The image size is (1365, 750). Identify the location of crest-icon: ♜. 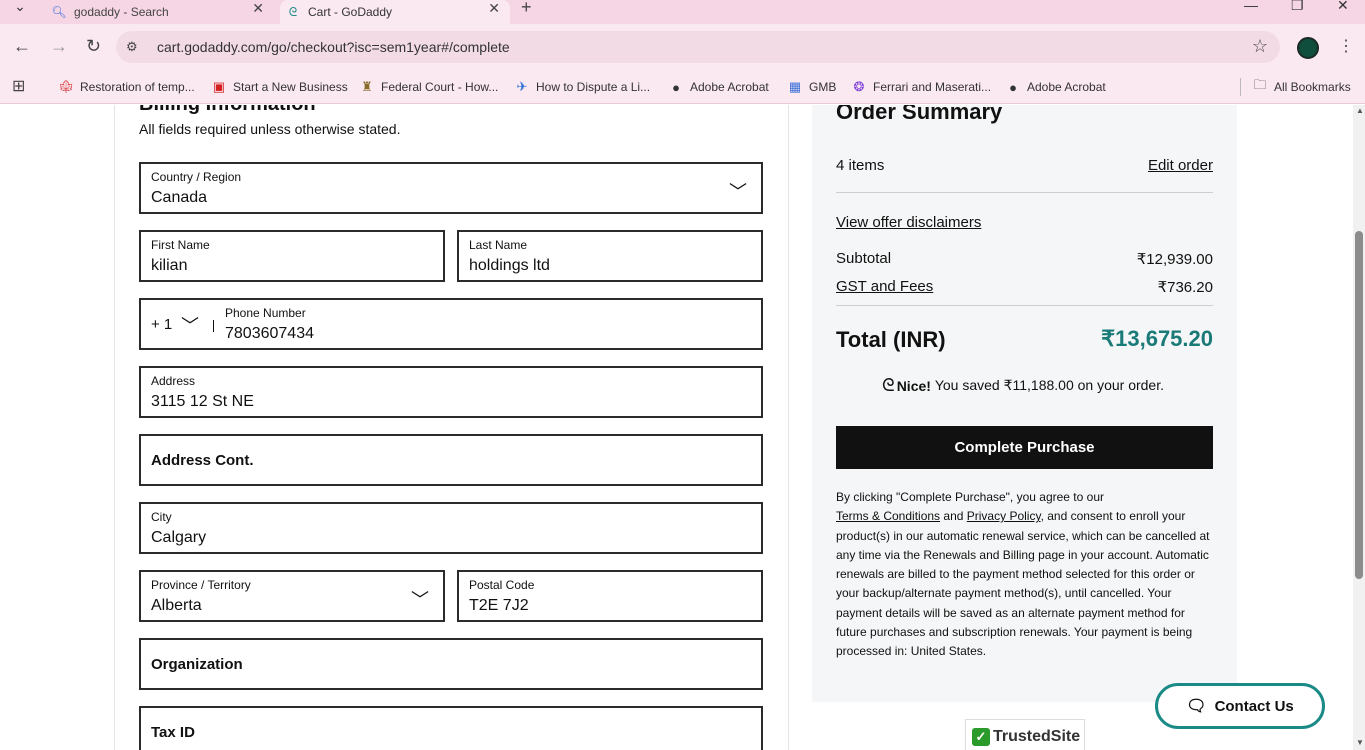
(367, 86).